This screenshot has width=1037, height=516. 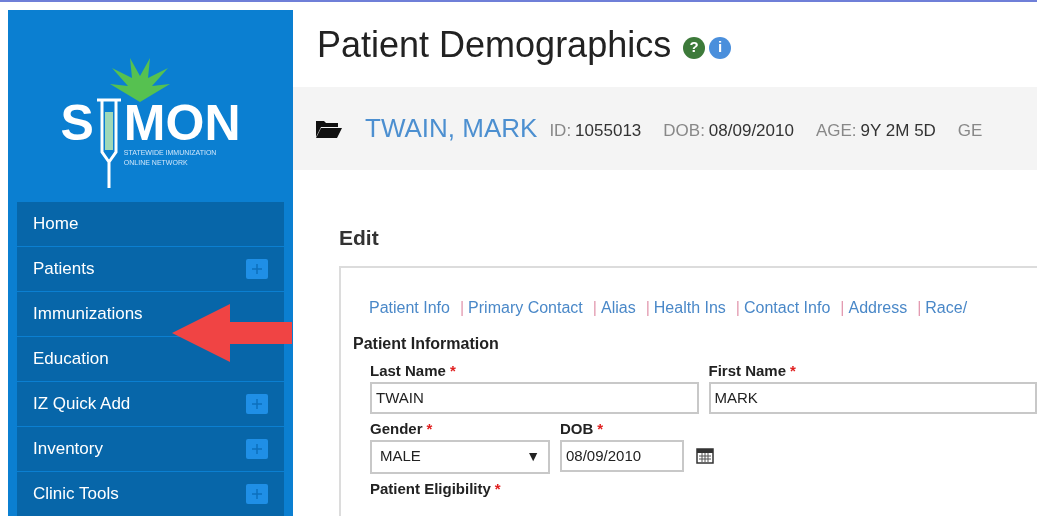 What do you see at coordinates (426, 343) in the screenshot?
I see `section-title: Patient Information` at bounding box center [426, 343].